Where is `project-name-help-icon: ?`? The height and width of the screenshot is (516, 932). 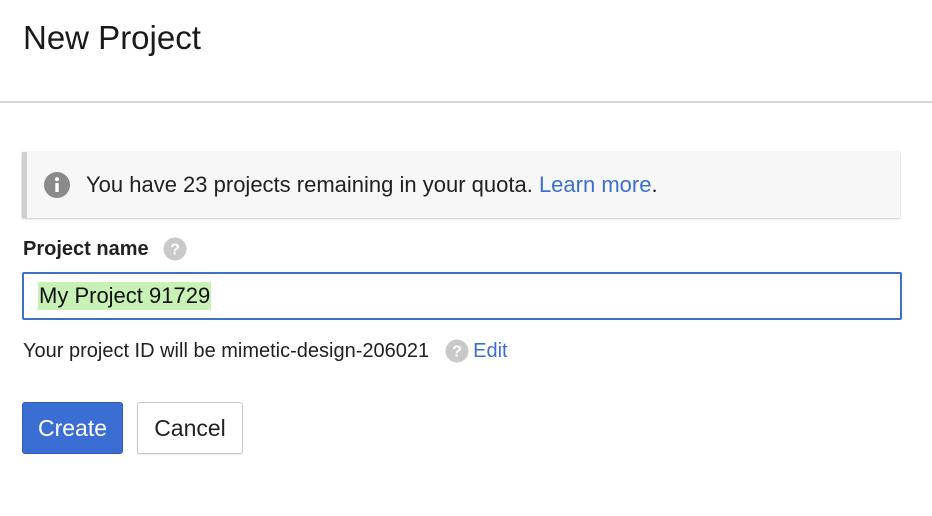 project-name-help-icon: ? is located at coordinates (175, 249).